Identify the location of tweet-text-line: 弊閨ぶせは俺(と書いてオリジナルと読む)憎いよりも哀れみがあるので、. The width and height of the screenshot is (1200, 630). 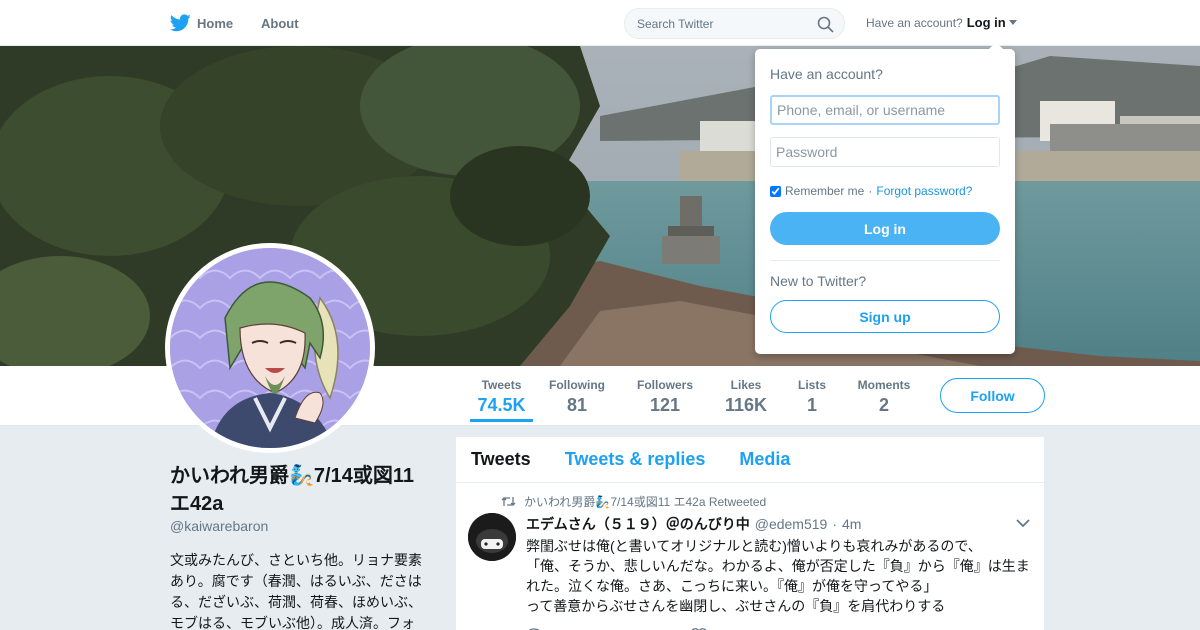
(754, 546).